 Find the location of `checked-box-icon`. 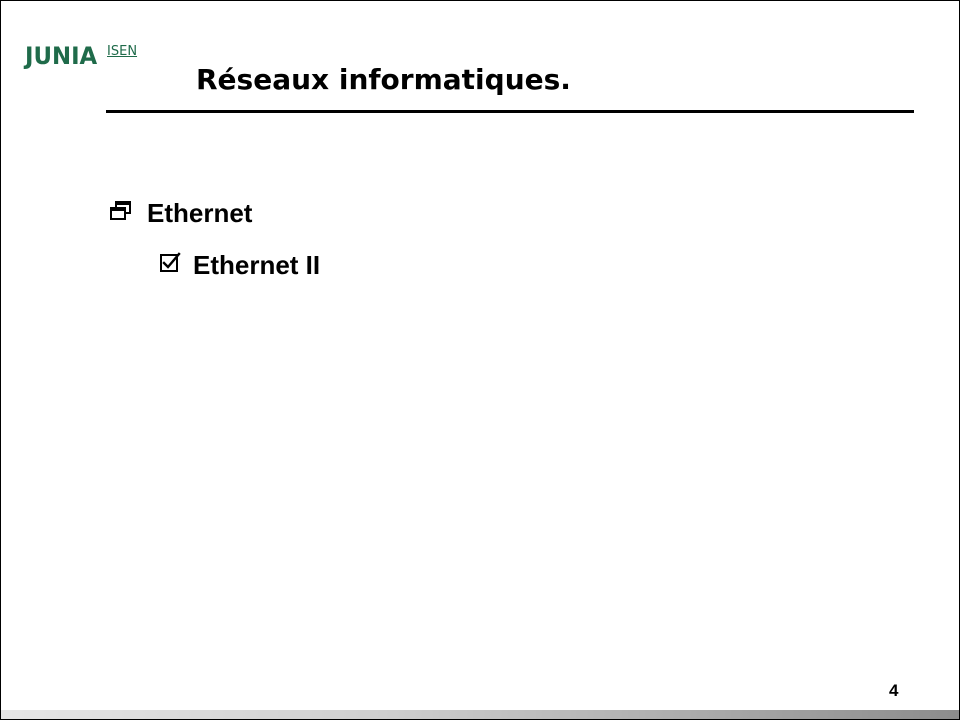

checked-box-icon is located at coordinates (170, 265).